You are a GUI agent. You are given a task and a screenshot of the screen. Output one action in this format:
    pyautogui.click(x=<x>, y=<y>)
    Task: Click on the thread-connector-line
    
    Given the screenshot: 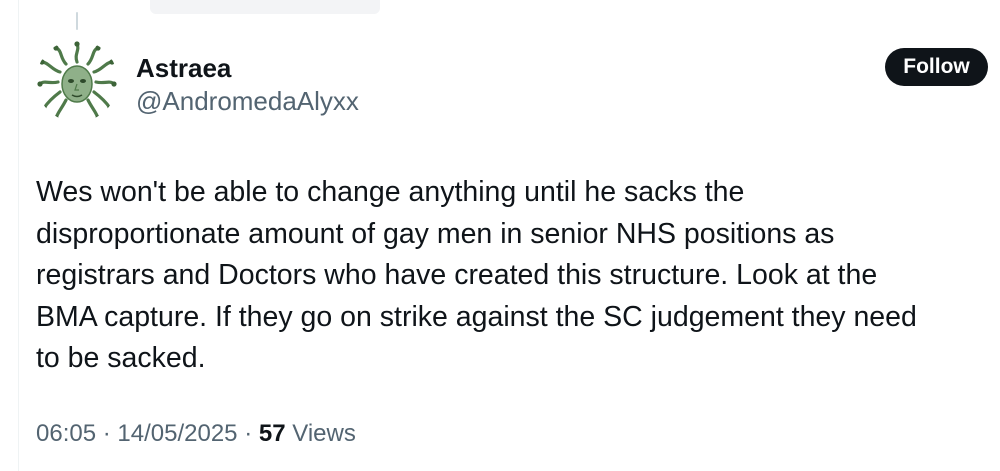 What is the action you would take?
    pyautogui.click(x=77, y=21)
    